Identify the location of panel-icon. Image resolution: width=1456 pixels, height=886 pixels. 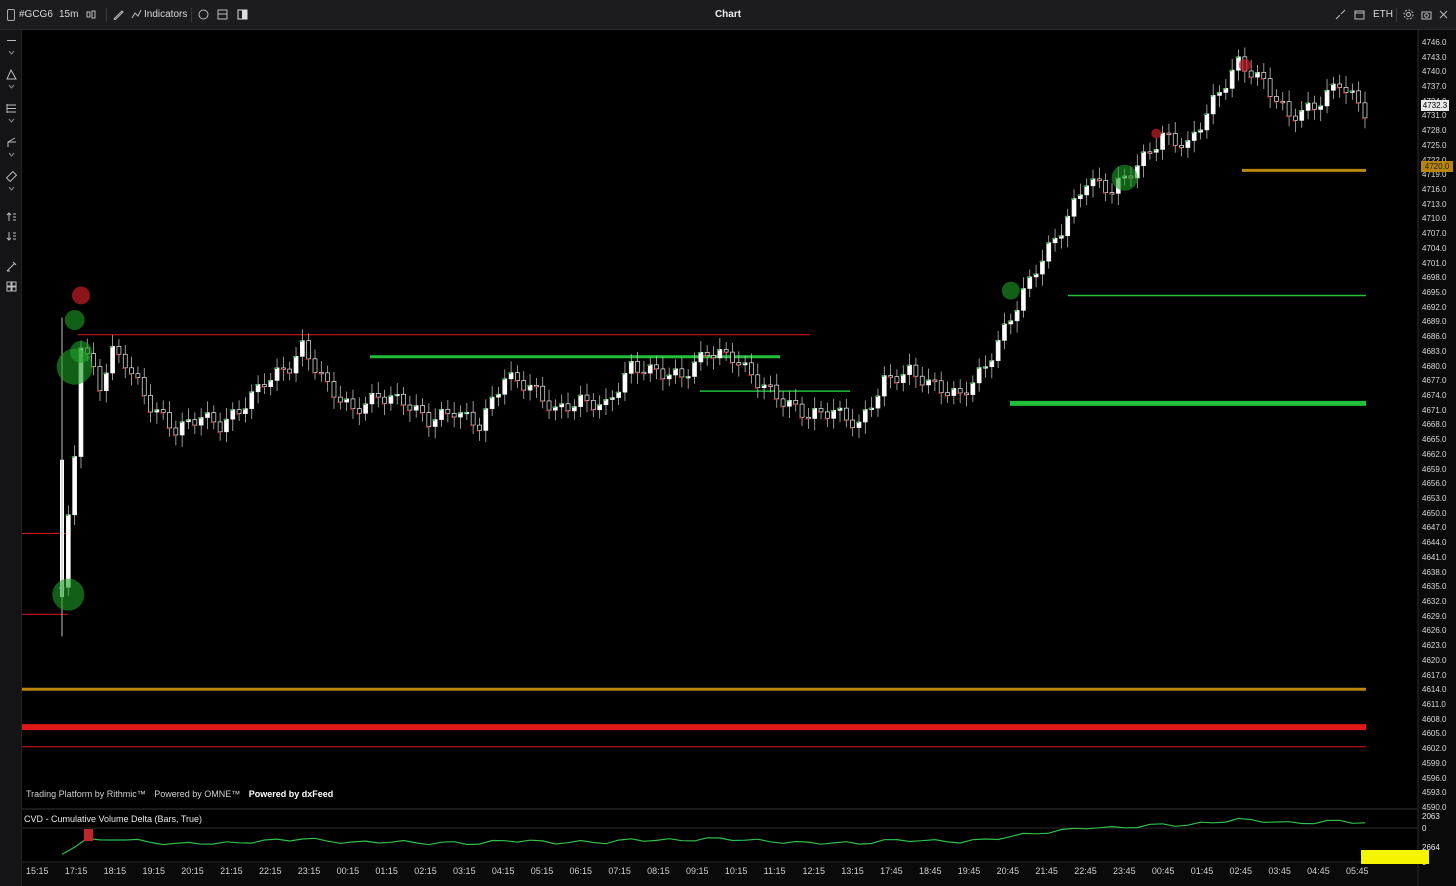
(242, 14).